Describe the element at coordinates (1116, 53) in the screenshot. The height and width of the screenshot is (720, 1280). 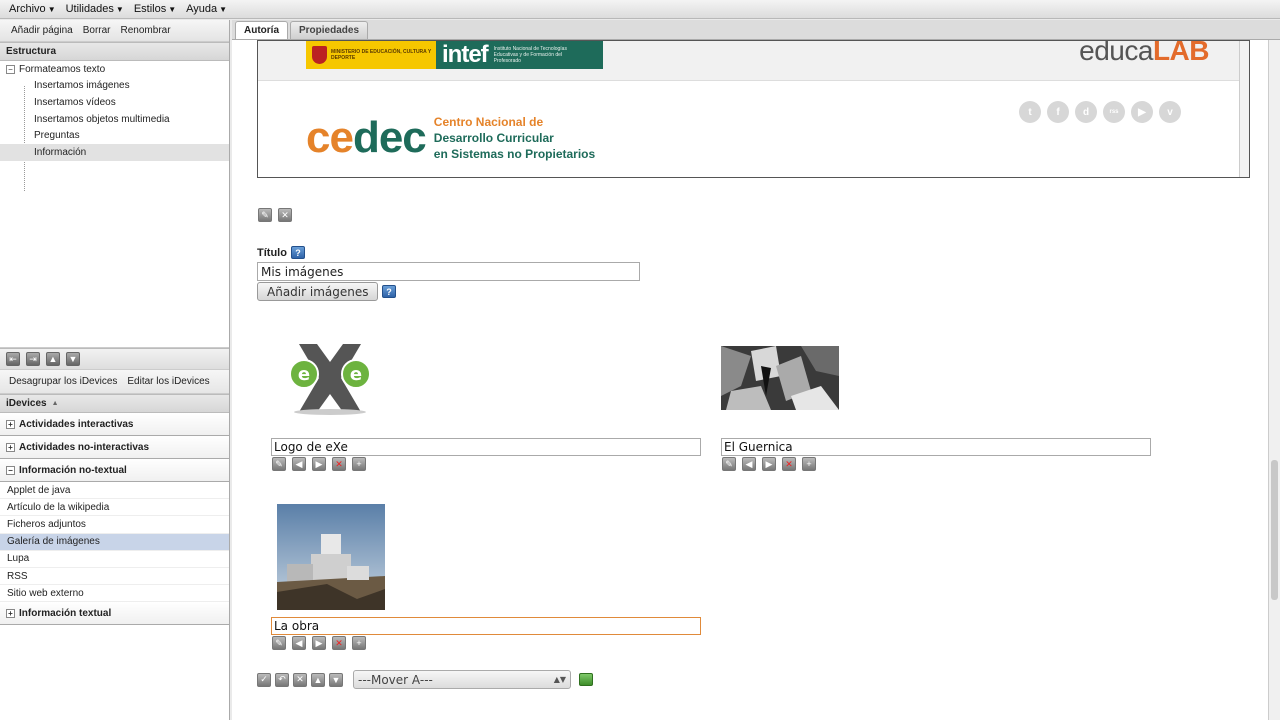
I see `educalab-word: educa` at that location.